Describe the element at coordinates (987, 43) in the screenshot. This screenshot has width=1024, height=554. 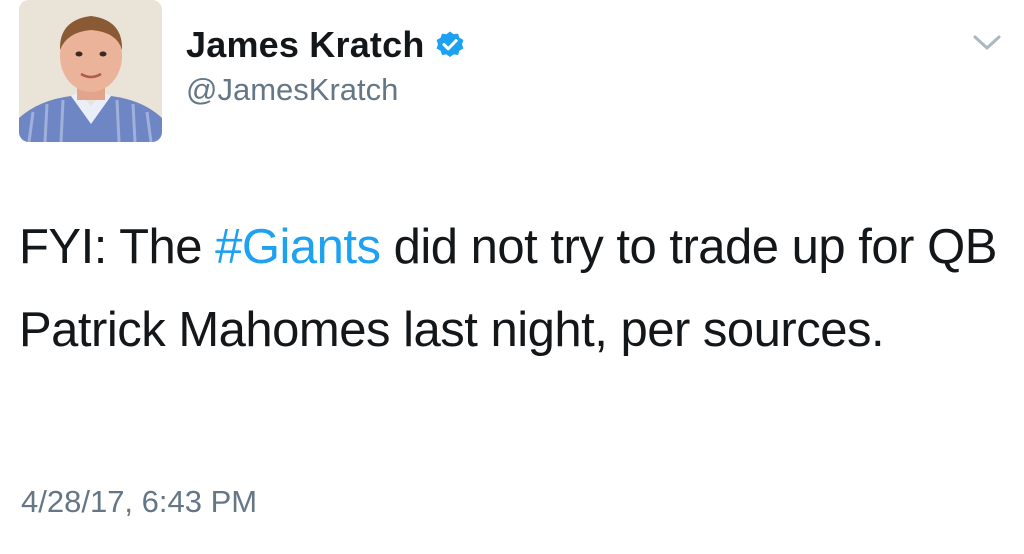
I see `chevron-down-icon` at that location.